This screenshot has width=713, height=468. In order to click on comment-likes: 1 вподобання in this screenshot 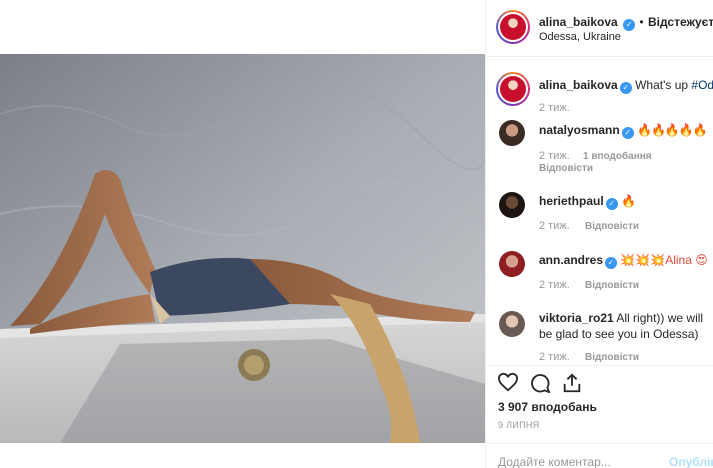, I will do `click(617, 156)`.